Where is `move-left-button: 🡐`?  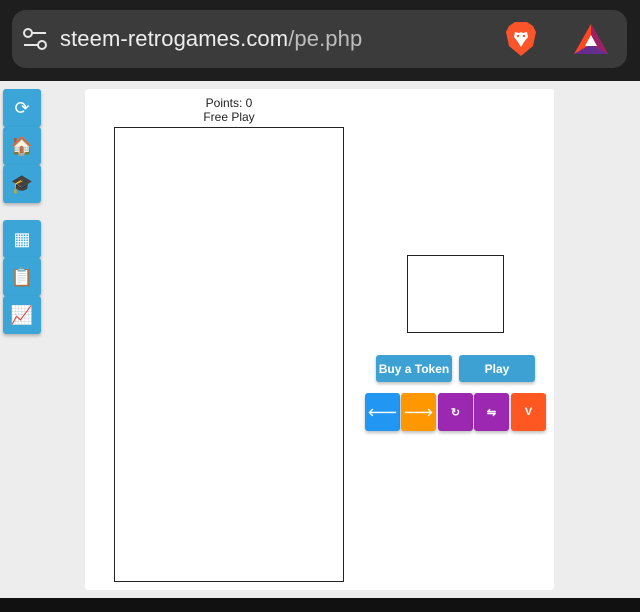 move-left-button: 🡐 is located at coordinates (382, 412).